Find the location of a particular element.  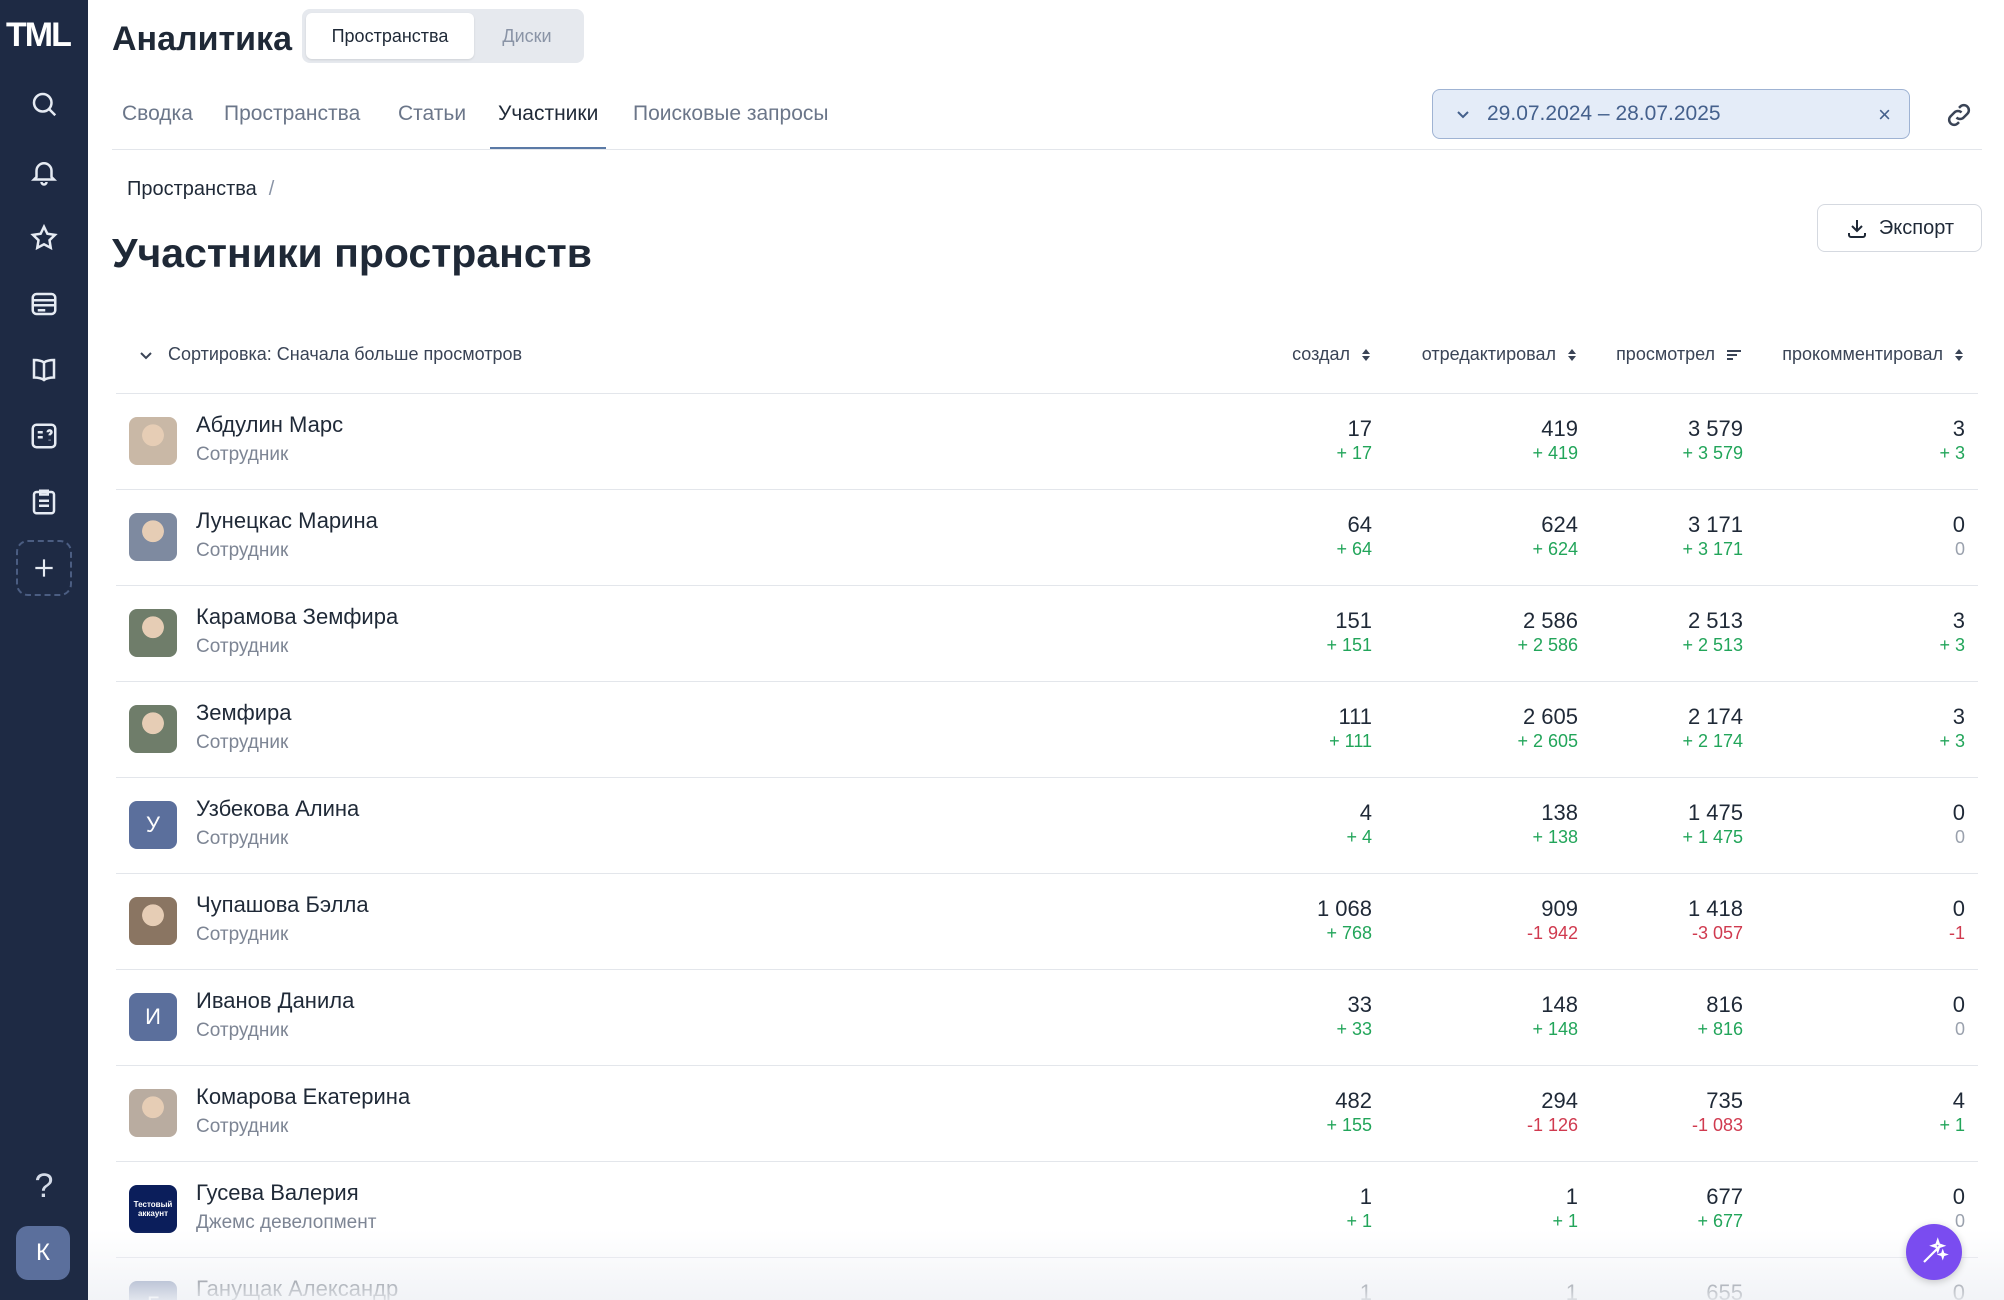

scope-disks: Диски is located at coordinates (527, 36).